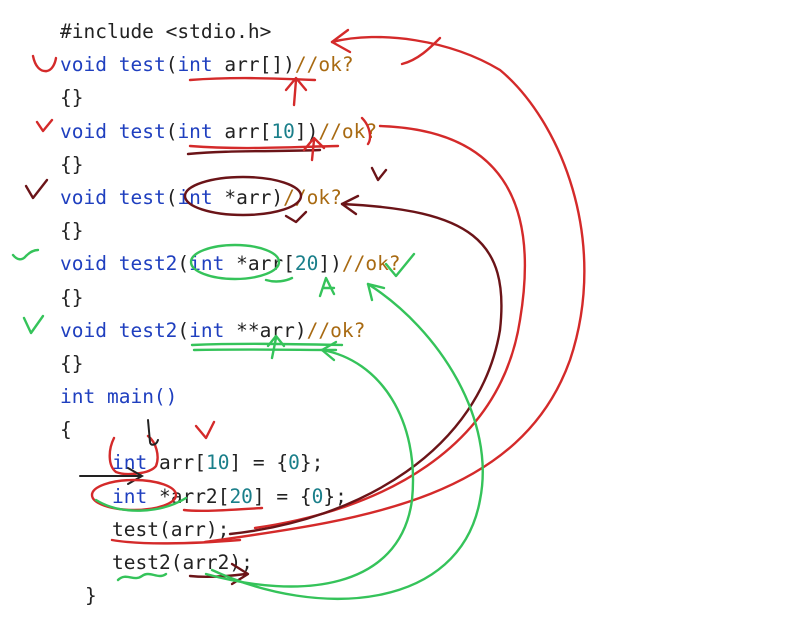 Image resolution: width=788 pixels, height=637 pixels. I want to click on code-line-call-test2: test2(arr2);, so click(230, 562).